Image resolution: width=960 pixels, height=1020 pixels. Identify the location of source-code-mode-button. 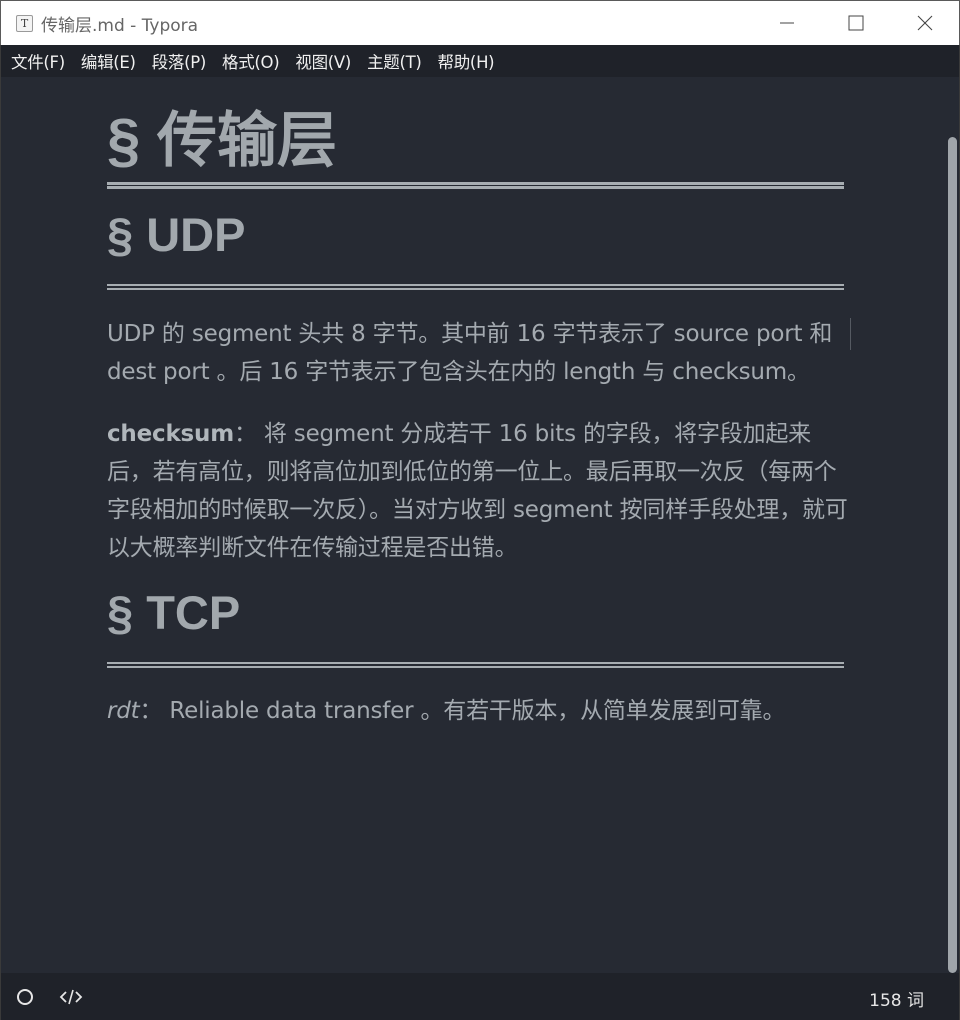
(71, 997).